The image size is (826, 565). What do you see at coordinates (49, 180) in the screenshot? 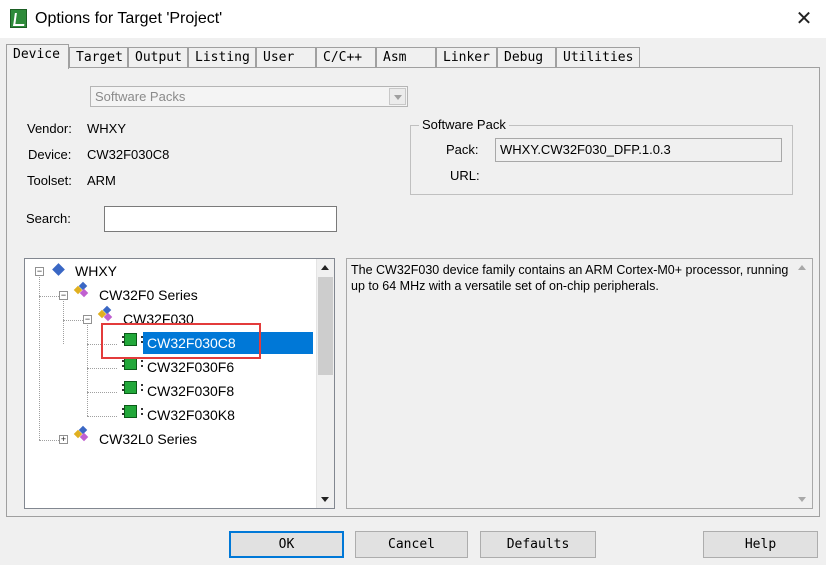
I see `toolset-label: Toolset:` at bounding box center [49, 180].